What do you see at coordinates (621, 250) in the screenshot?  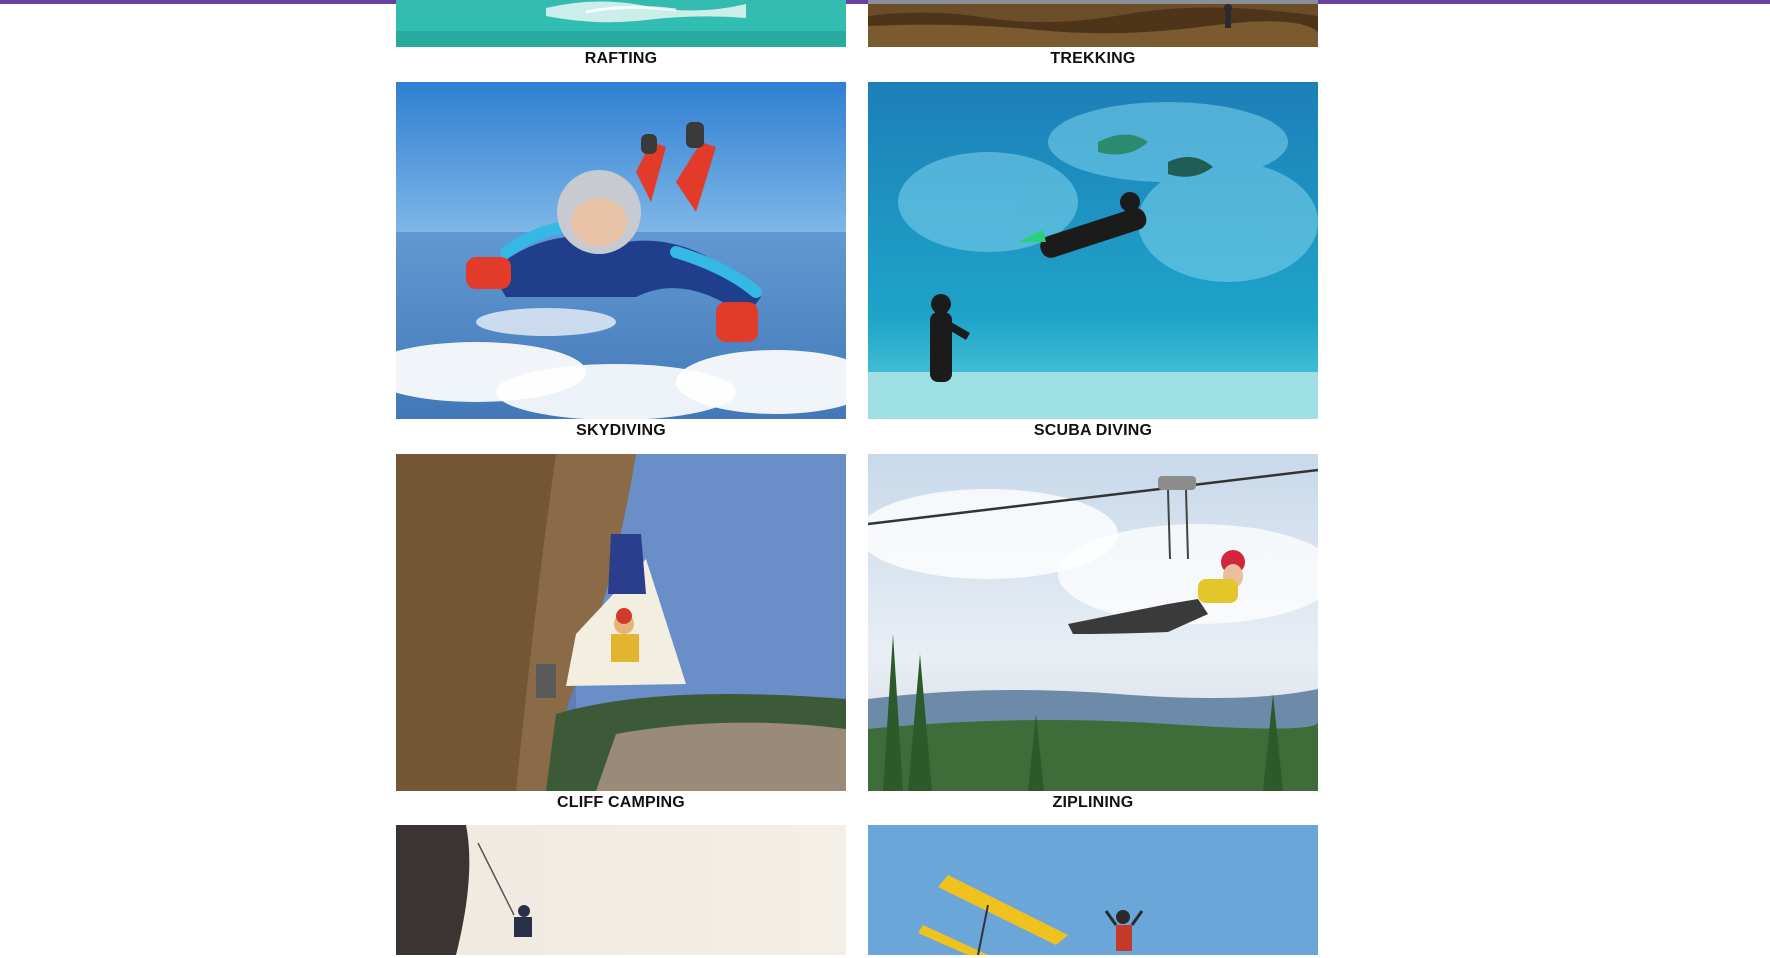 I see `skydiving-photo` at bounding box center [621, 250].